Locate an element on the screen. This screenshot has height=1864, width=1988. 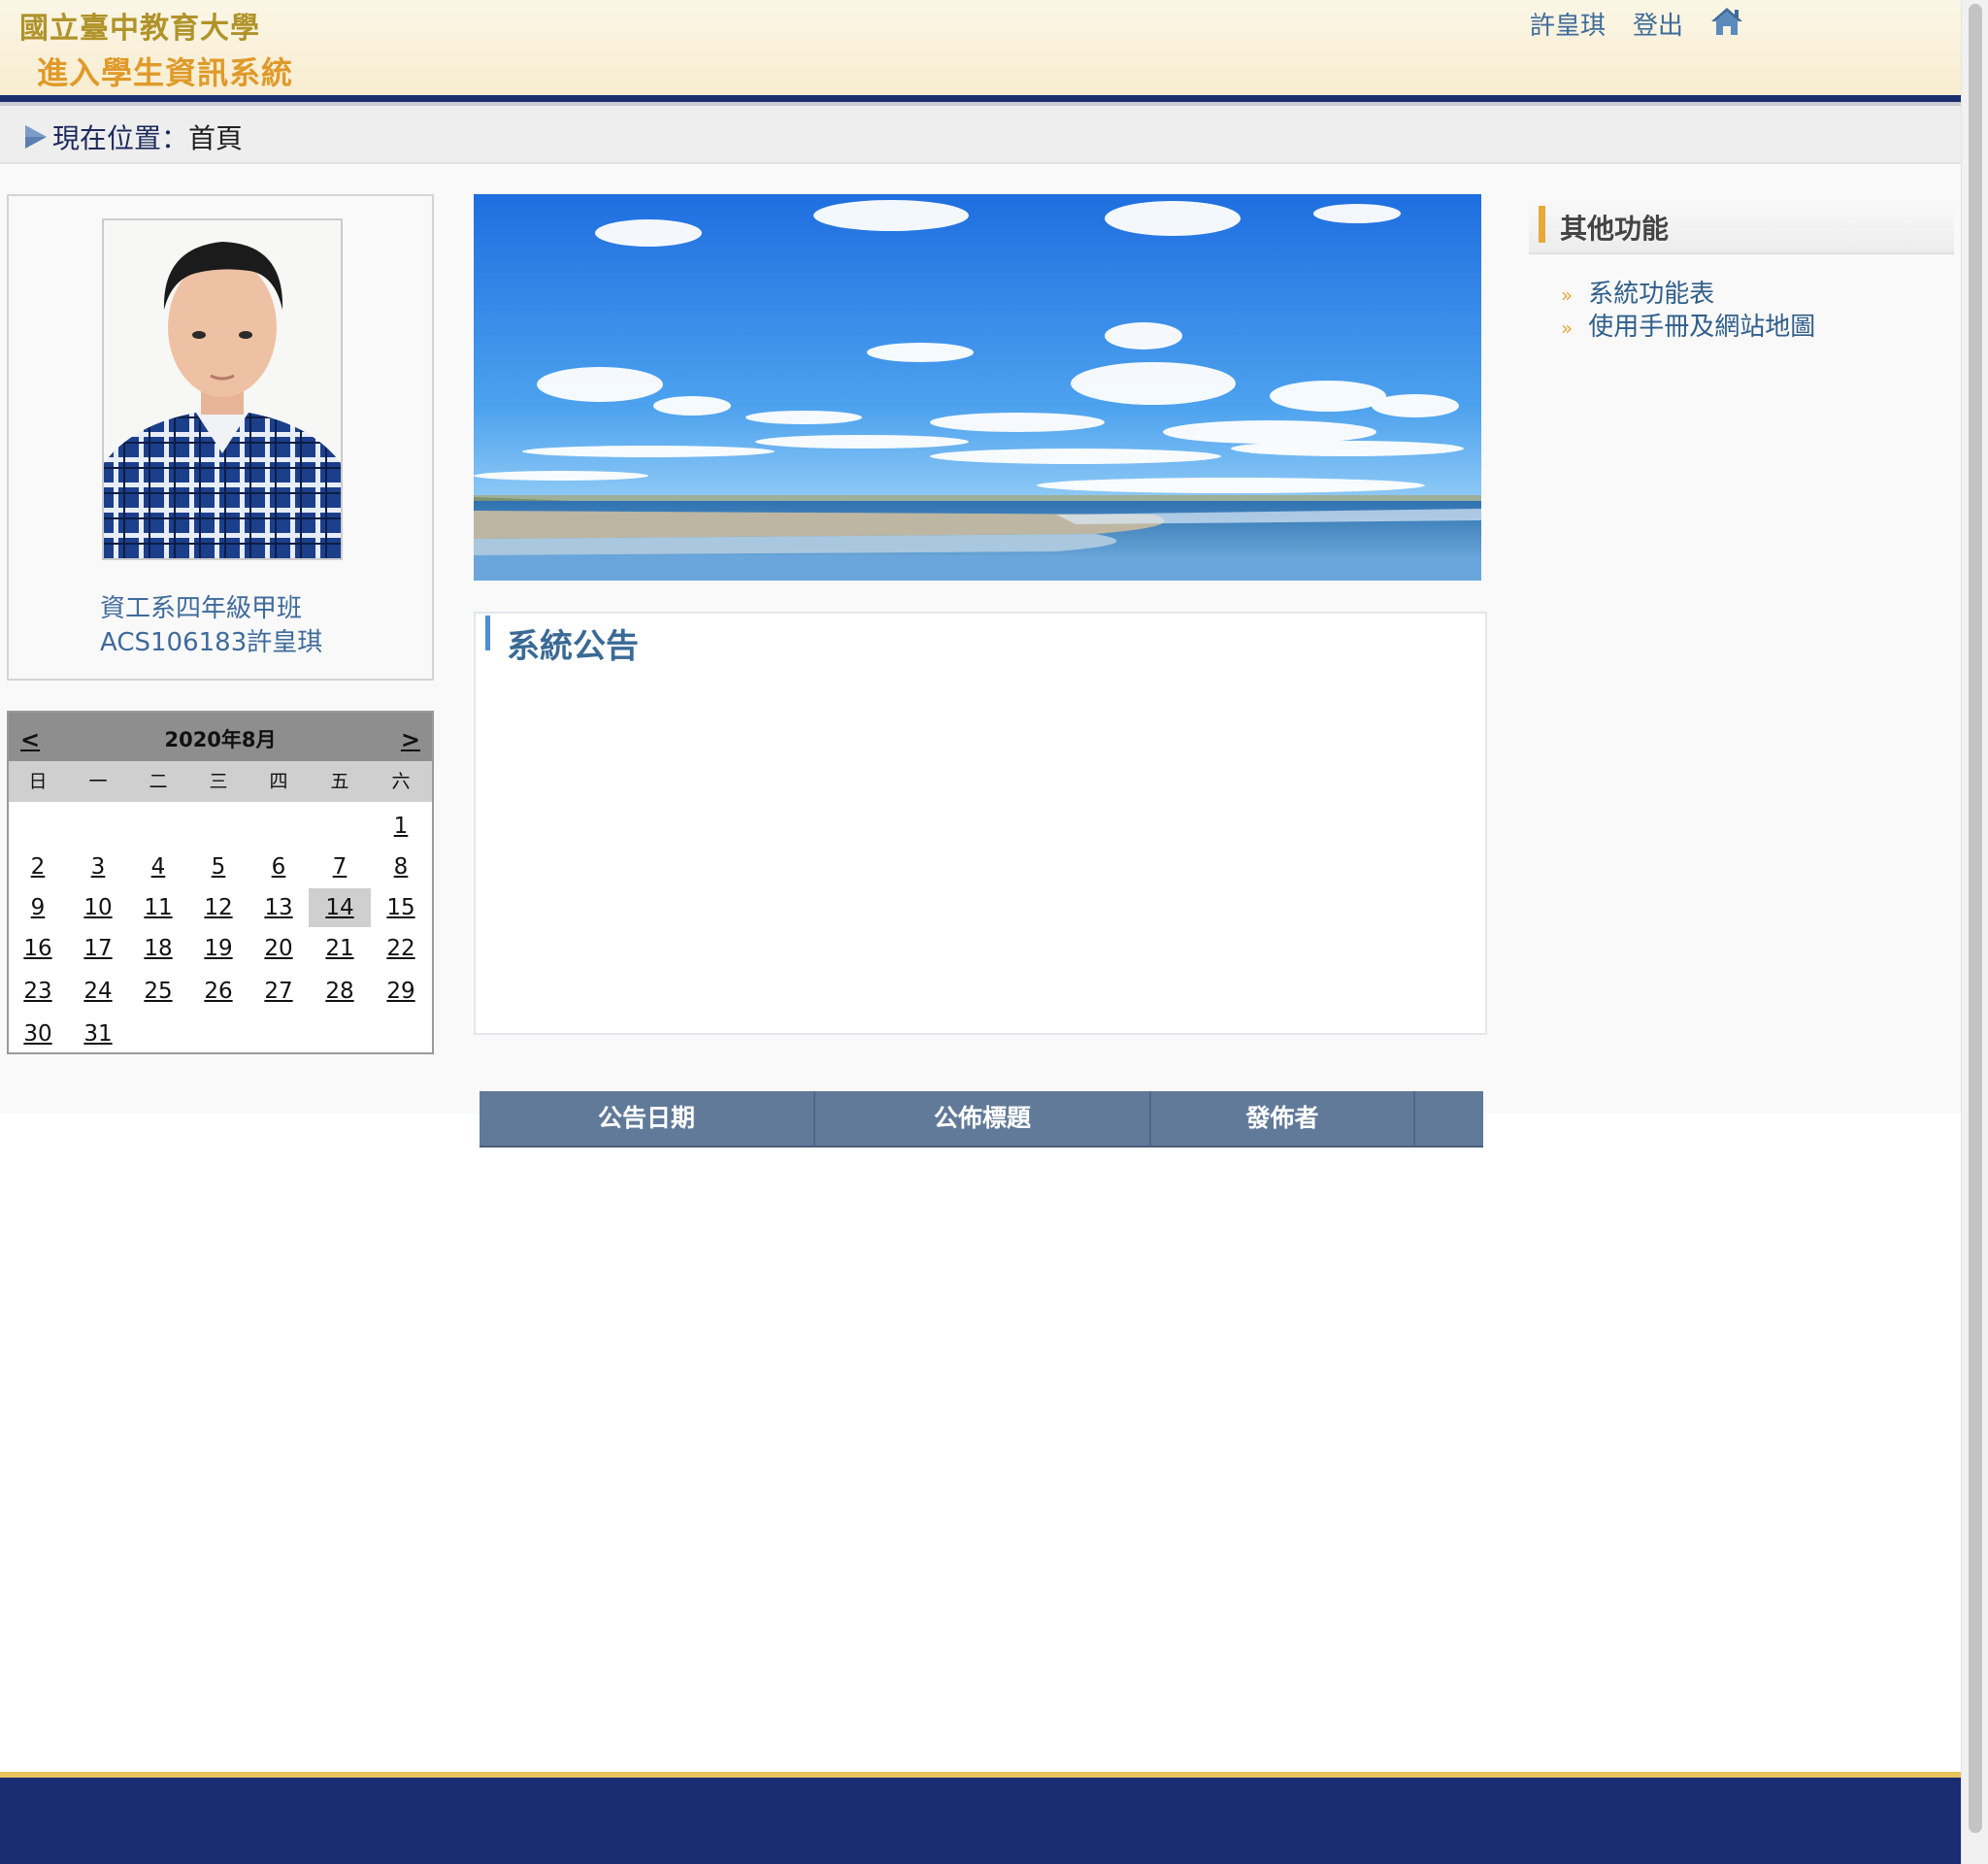
weekday-label: 六 is located at coordinates (401, 781).